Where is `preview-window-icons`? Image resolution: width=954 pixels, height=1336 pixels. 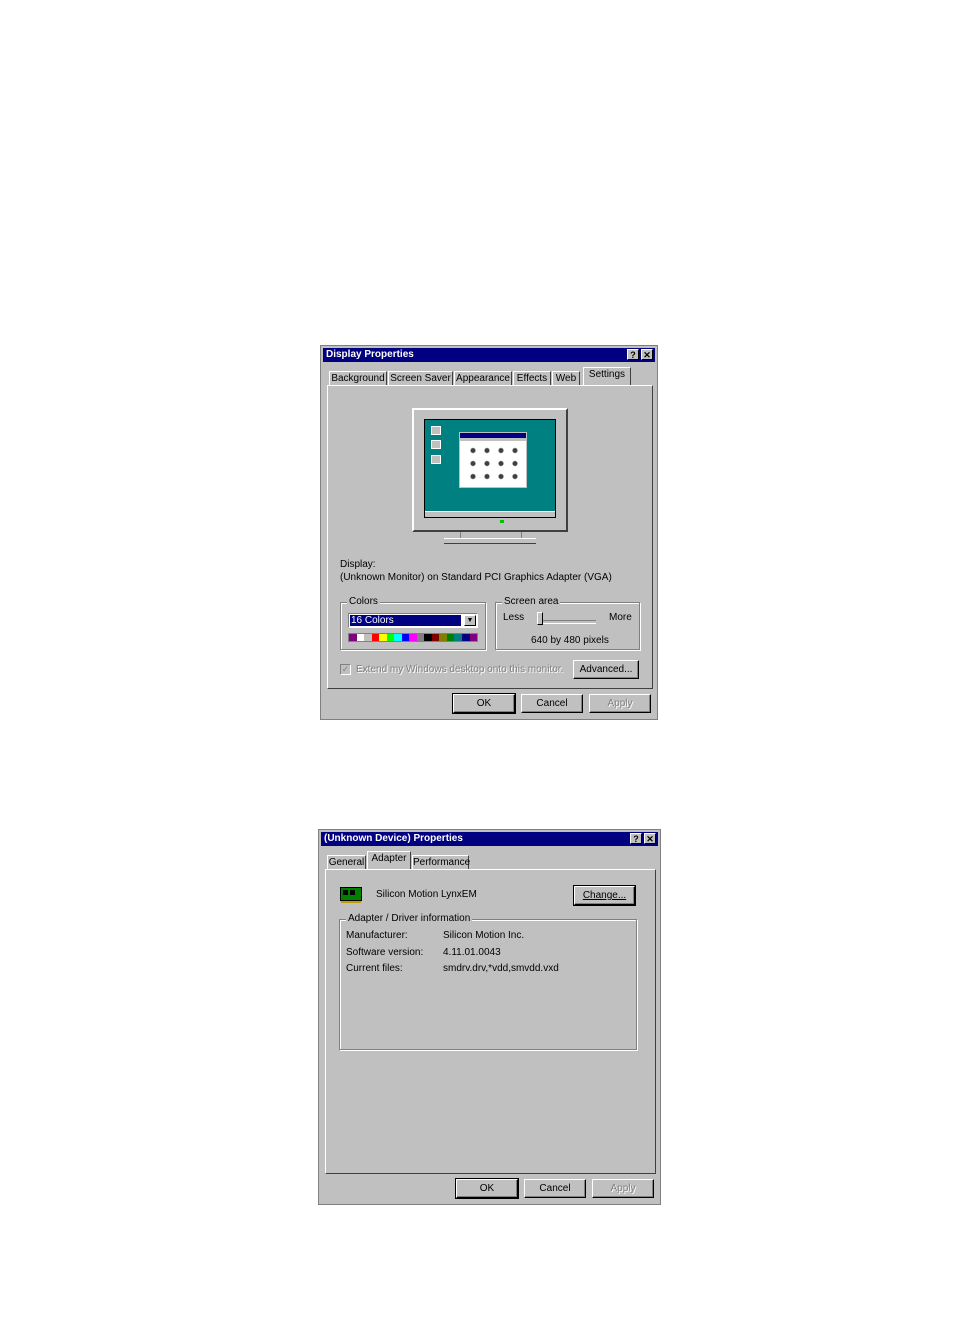
preview-window-icons is located at coordinates (493, 464).